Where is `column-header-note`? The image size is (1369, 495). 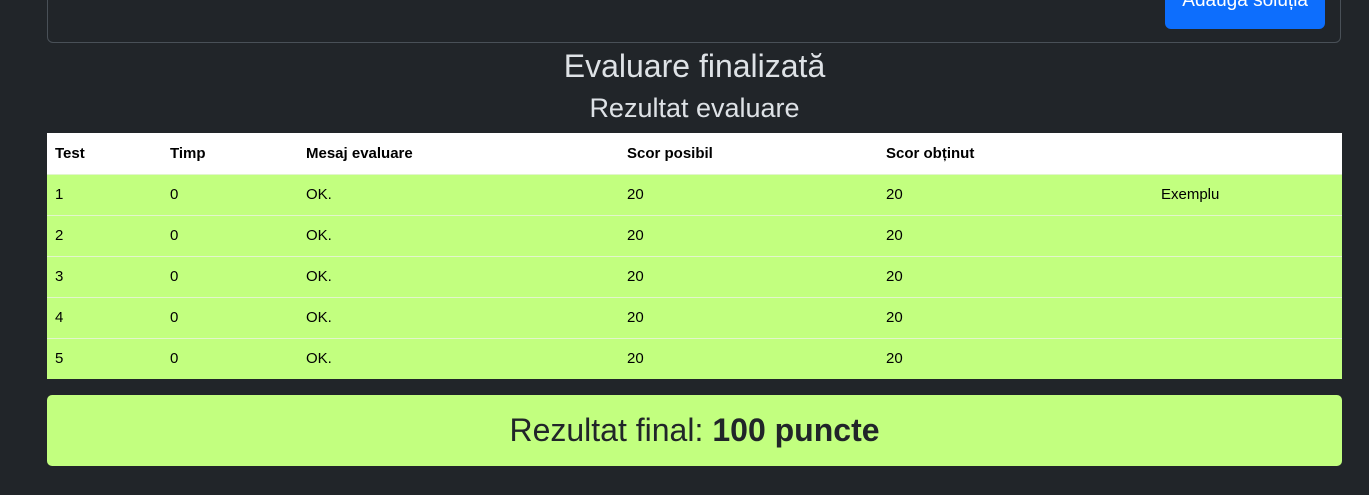 column-header-note is located at coordinates (1247, 153).